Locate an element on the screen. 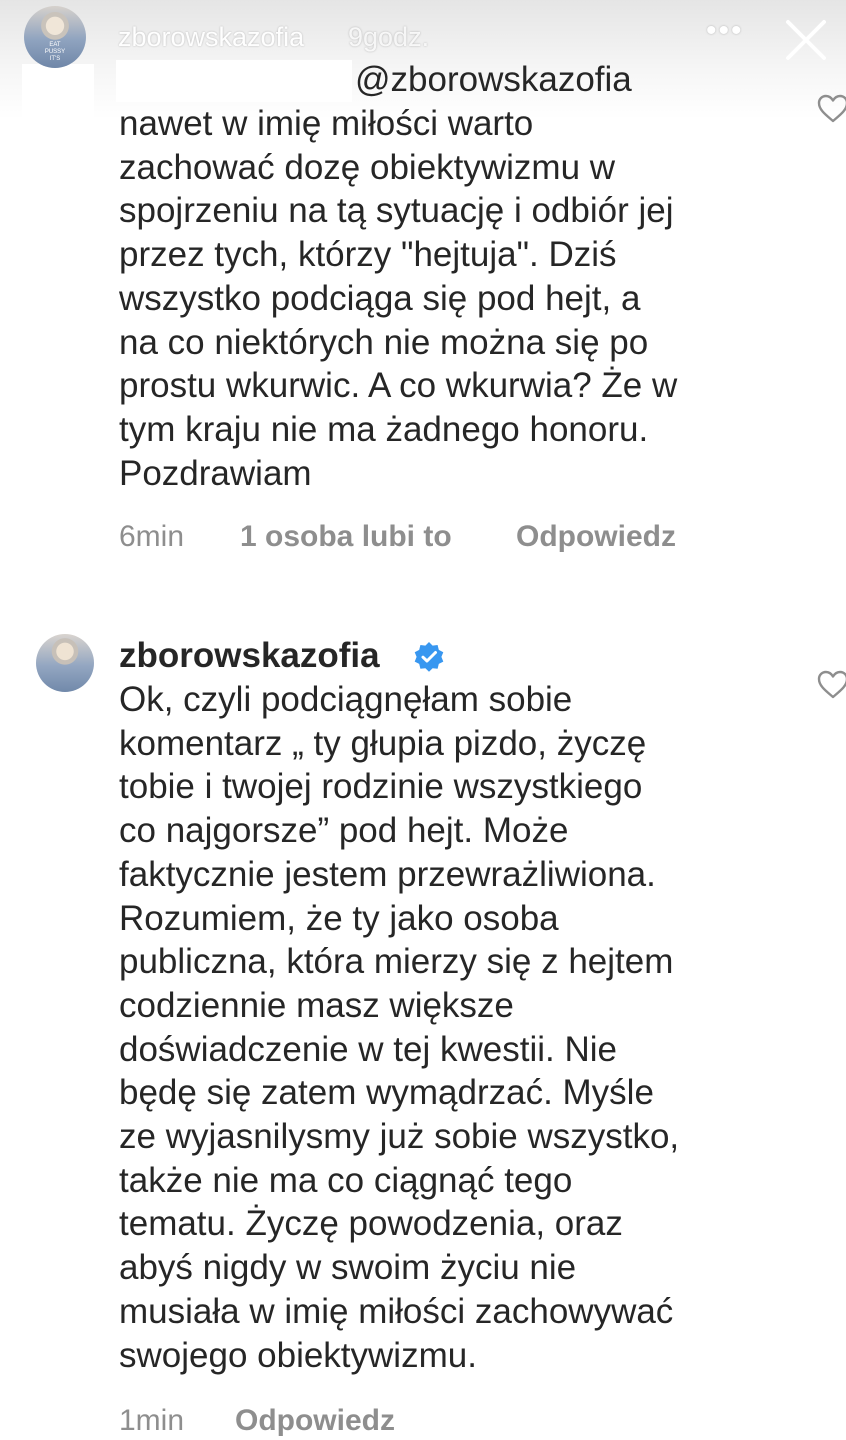  comment-line: doświadczenie w tej kwestii. Nie is located at coordinates (368, 1049).